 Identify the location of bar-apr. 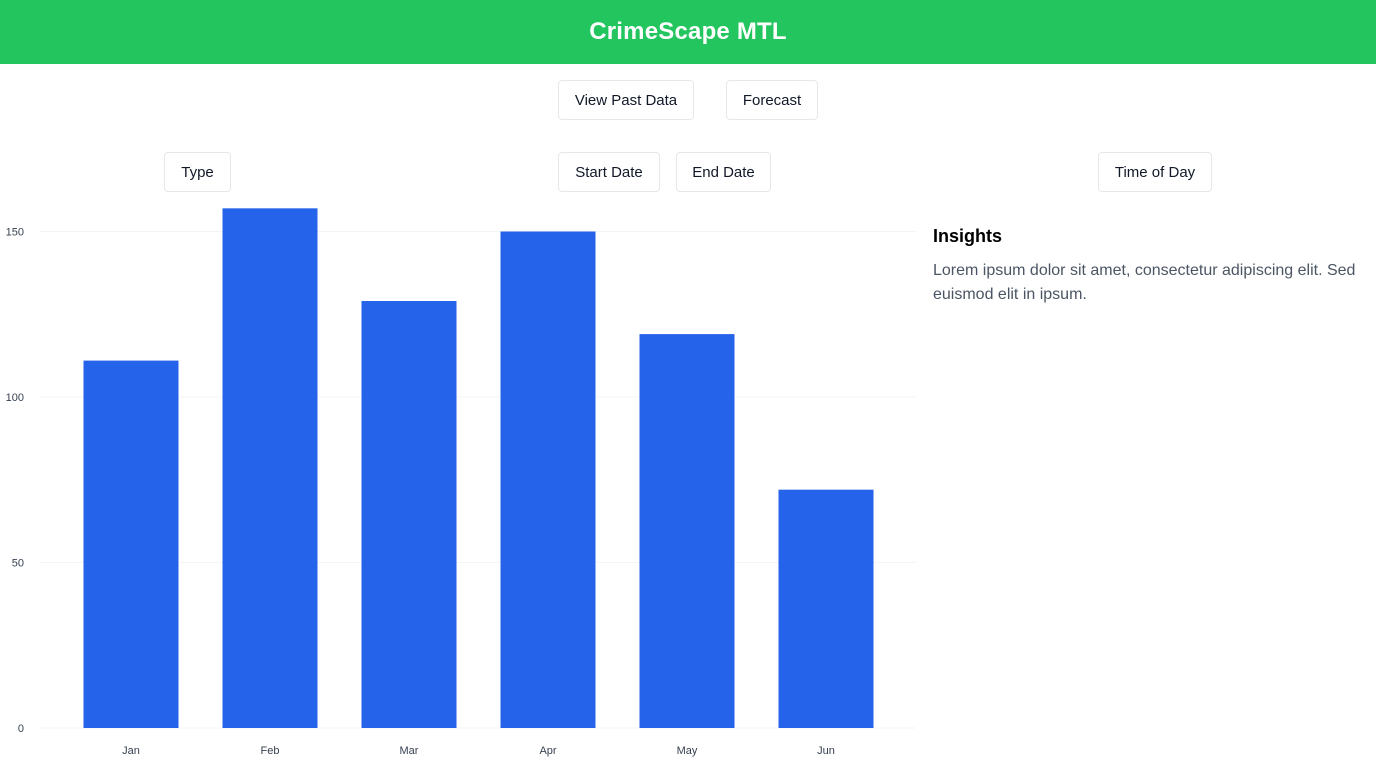
(548, 479).